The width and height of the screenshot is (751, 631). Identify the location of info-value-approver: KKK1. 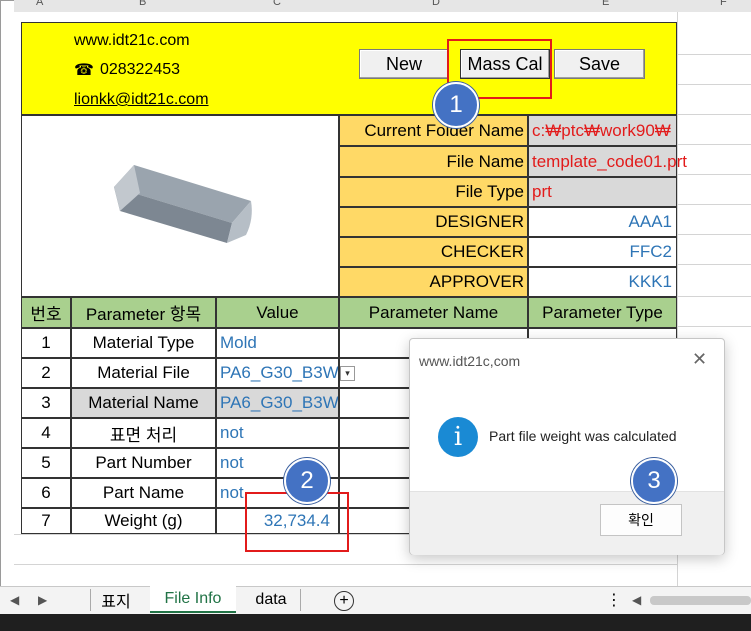
(602, 282).